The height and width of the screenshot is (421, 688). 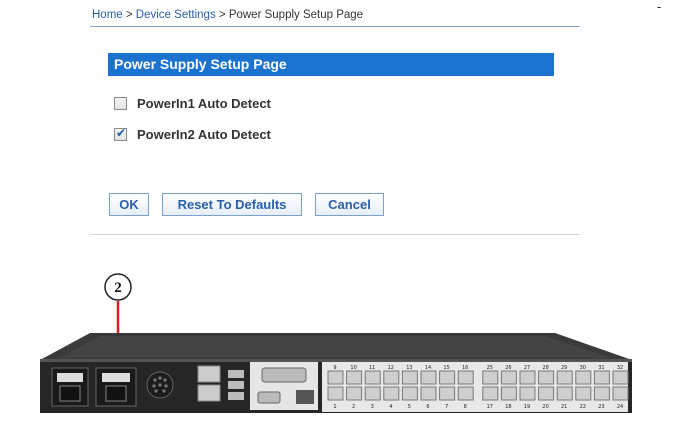 I want to click on checkmark-icon: ✔, so click(x=121, y=133).